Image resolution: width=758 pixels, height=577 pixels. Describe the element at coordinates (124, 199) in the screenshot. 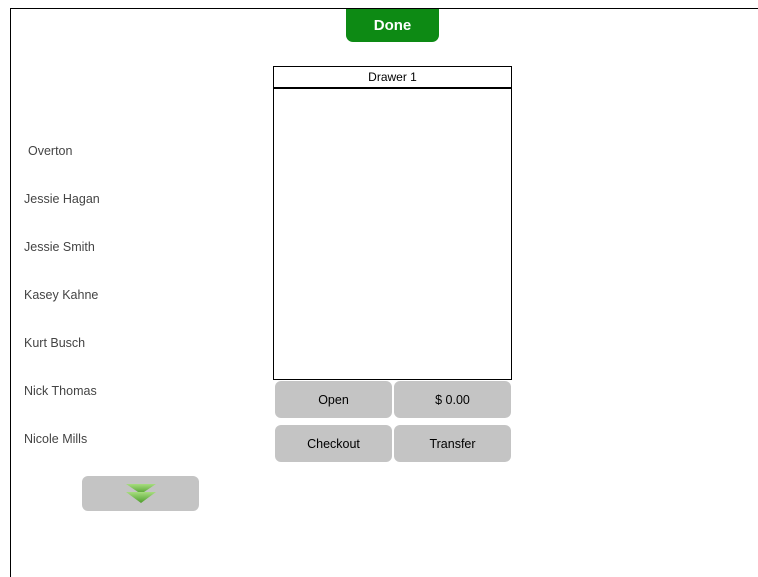

I see `employee-item-jessie-hagan: Jessie Hagan` at that location.